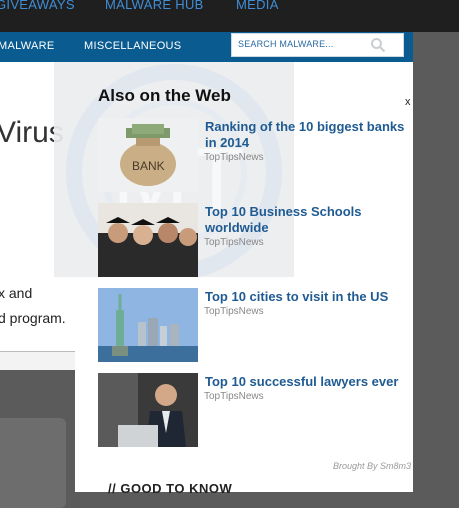 The width and height of the screenshot is (459, 508). Describe the element at coordinates (148, 155) in the screenshot. I see `bank-moneybag-image: BANK` at that location.